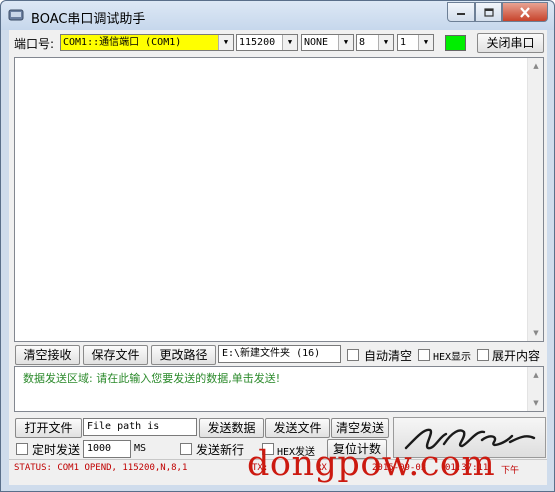 This screenshot has width=555, height=492. Describe the element at coordinates (220, 450) in the screenshot. I see `send-newline-label: 发送新行` at that location.